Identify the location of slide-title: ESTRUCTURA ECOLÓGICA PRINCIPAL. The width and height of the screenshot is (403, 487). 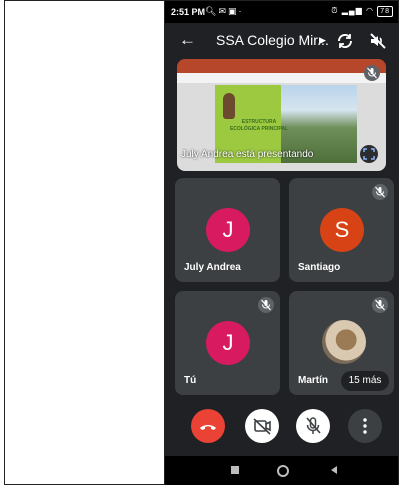
(259, 125).